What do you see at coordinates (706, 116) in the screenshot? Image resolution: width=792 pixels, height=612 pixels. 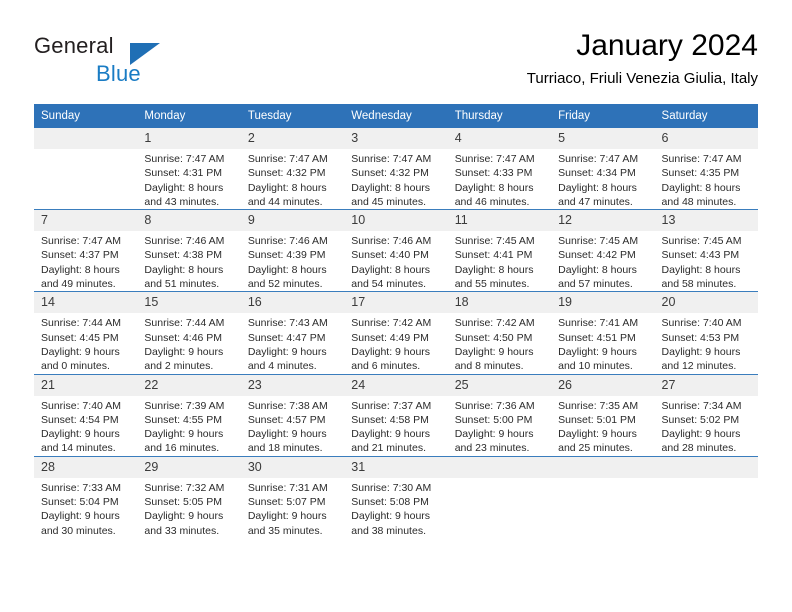 I see `weekday-header-saturday: Saturday` at bounding box center [706, 116].